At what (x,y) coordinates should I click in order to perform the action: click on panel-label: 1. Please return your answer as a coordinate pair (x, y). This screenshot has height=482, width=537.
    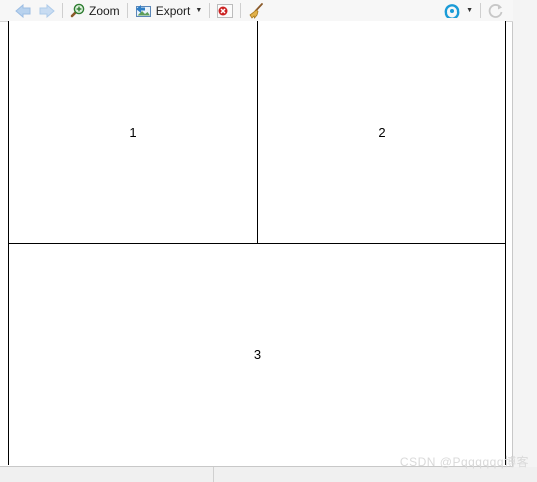
    Looking at the image, I should click on (133, 132).